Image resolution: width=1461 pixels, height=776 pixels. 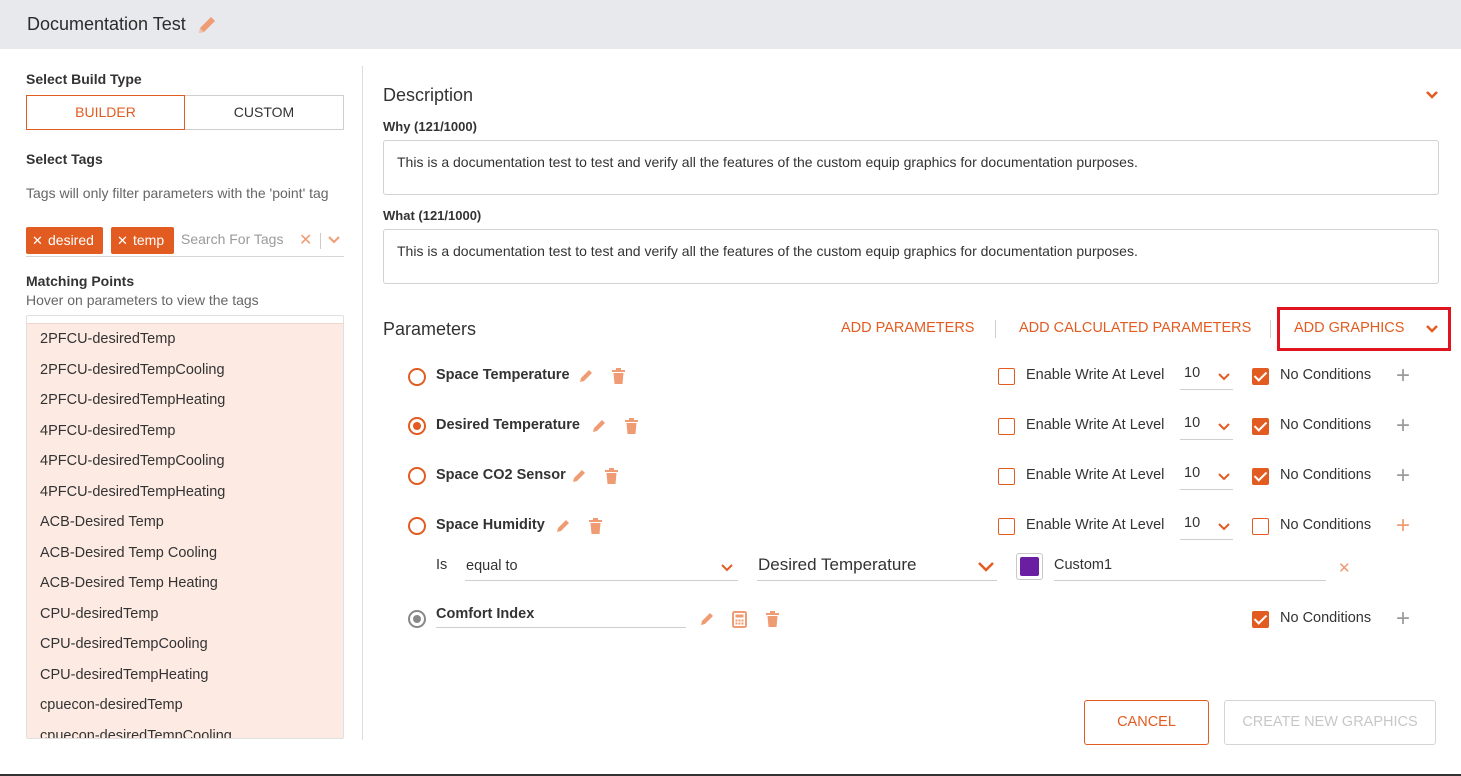 What do you see at coordinates (1029, 566) in the screenshot?
I see `color-picker` at bounding box center [1029, 566].